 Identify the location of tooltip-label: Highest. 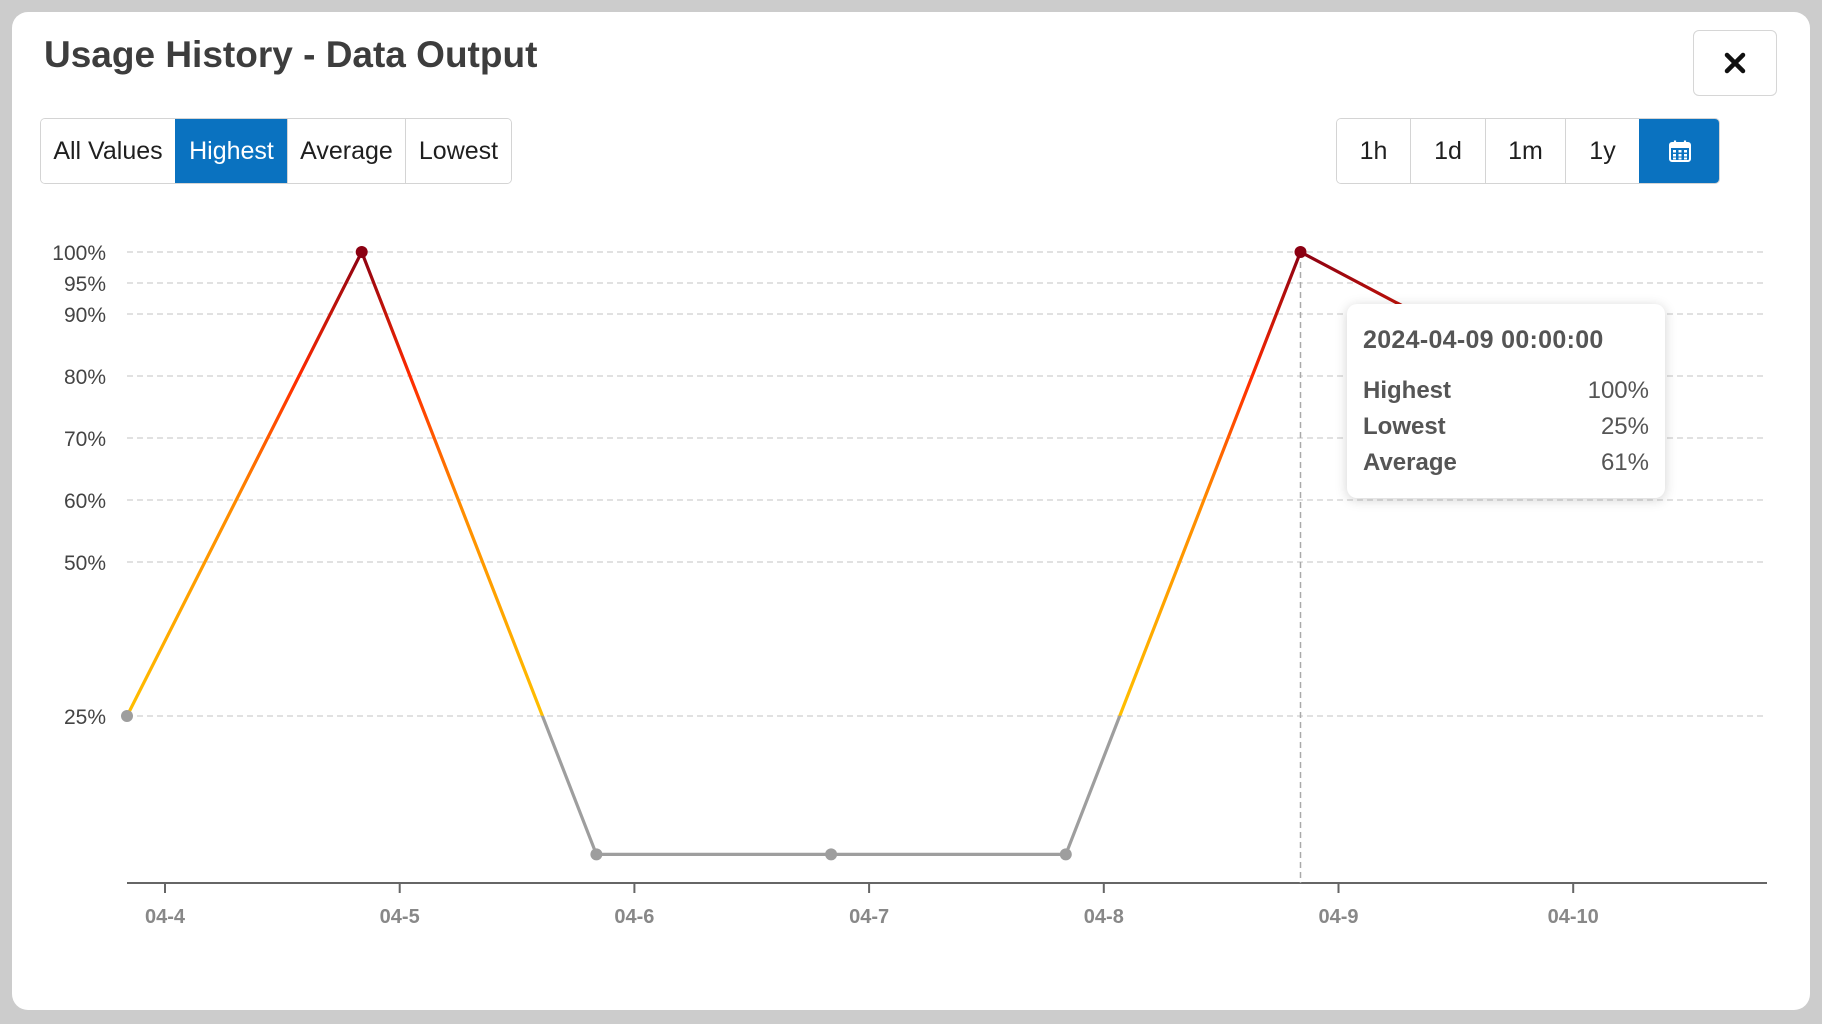
(1407, 390).